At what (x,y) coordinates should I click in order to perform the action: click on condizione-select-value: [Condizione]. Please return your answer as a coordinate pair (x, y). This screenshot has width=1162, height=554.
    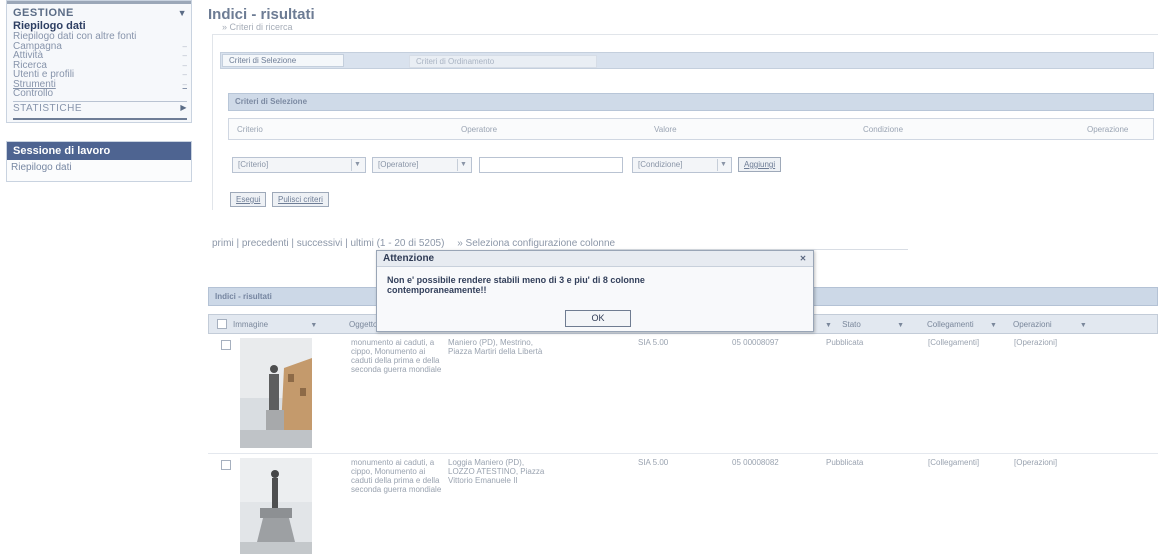
    Looking at the image, I should click on (660, 164).